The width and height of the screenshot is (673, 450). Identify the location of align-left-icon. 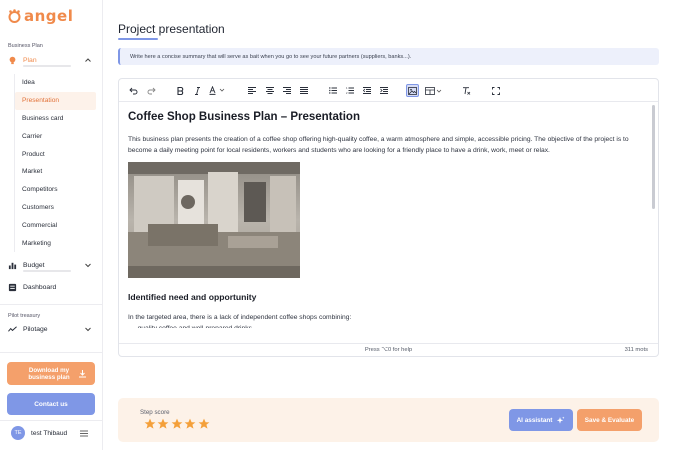
(251, 90).